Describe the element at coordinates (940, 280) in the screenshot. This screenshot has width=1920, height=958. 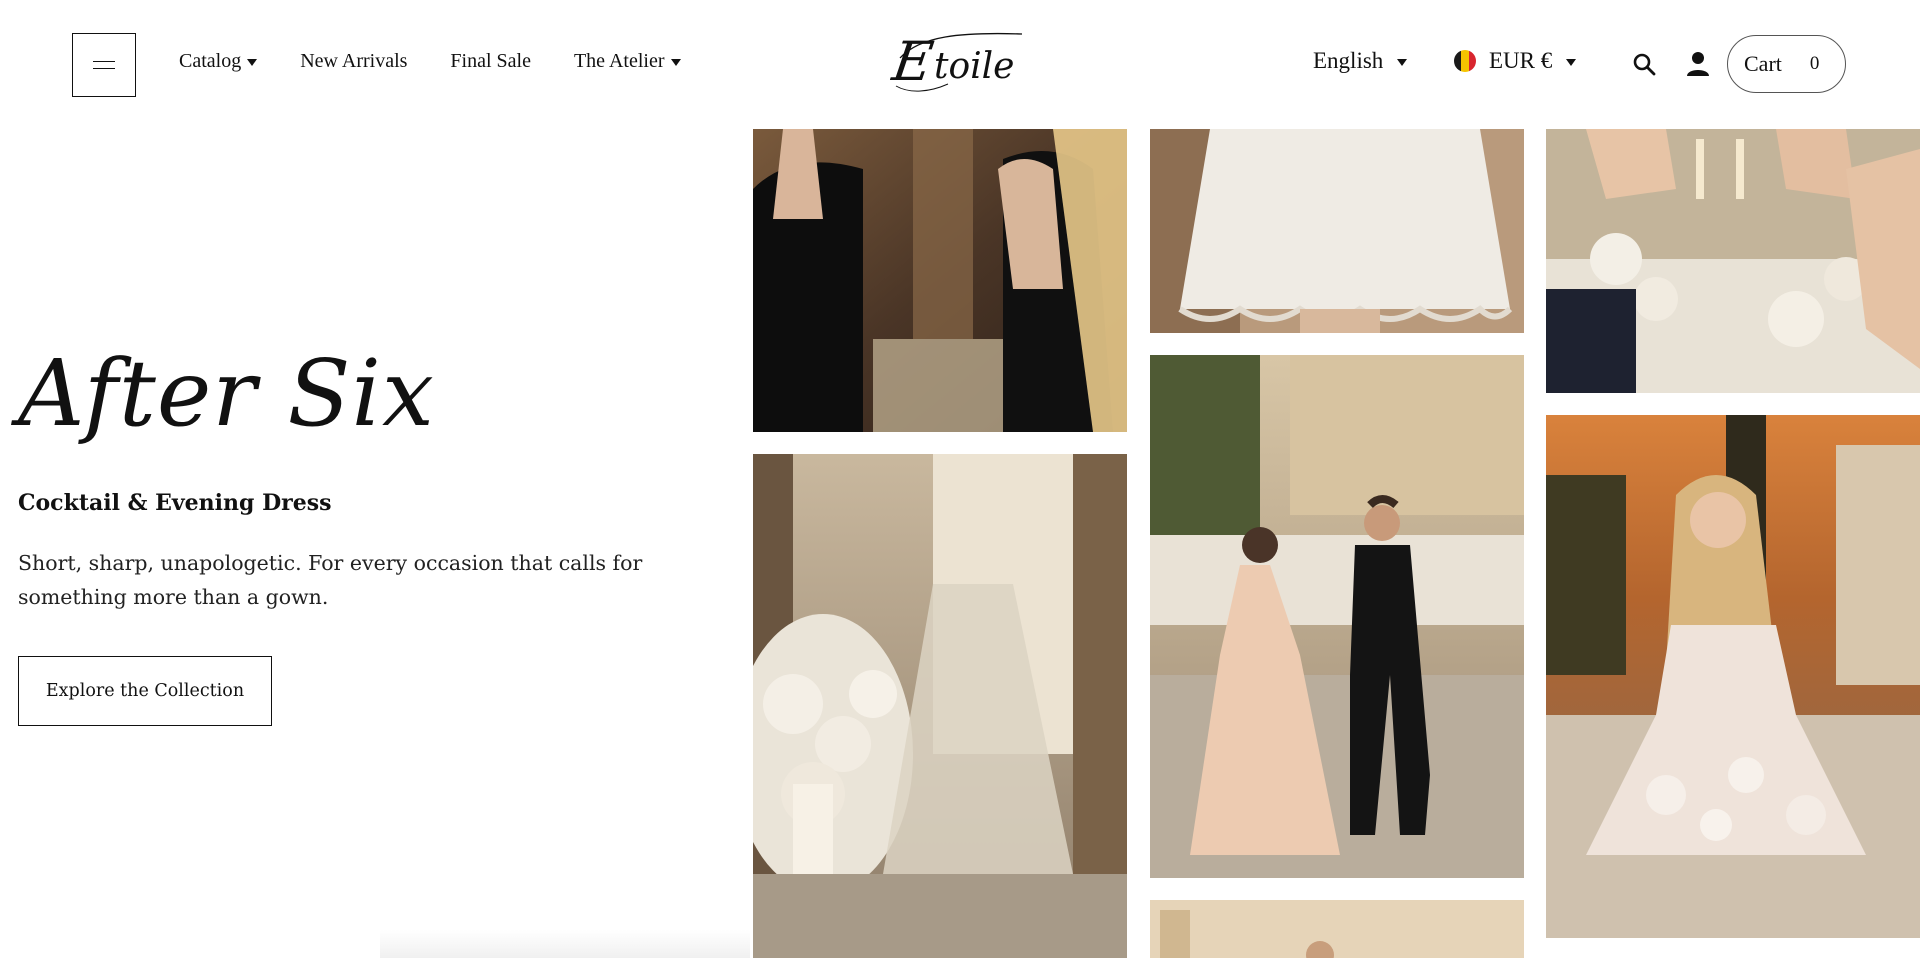
I see `photo-black-sequin-dresses` at that location.